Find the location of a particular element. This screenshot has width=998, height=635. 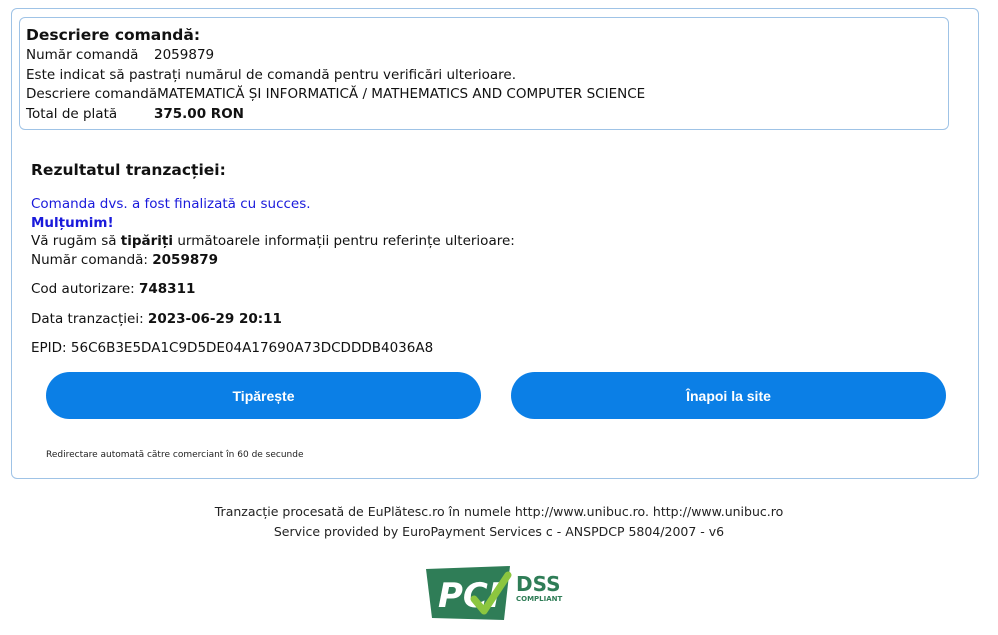

order-number-label: Număr comandă is located at coordinates (82, 55).